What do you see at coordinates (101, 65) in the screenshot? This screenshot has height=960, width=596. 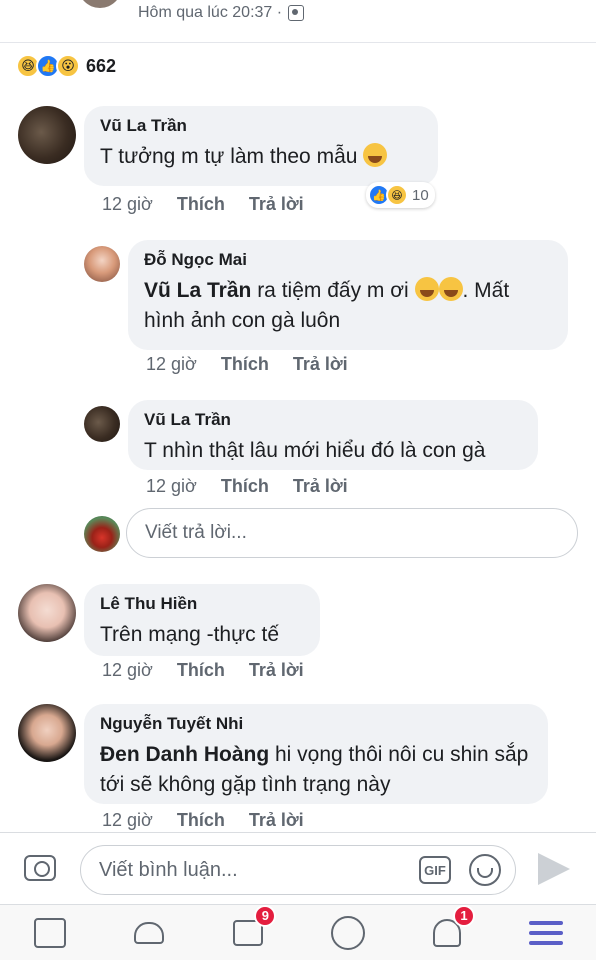 I see `reaction-count: 662` at bounding box center [101, 65].